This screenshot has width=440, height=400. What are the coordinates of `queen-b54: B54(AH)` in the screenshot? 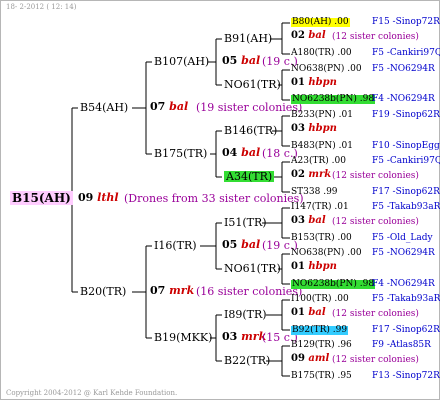 It's located at (104, 107).